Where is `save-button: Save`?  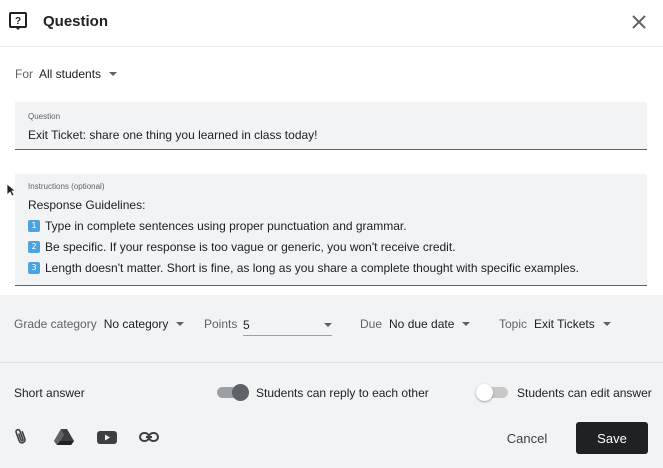
save-button: Save is located at coordinates (612, 438).